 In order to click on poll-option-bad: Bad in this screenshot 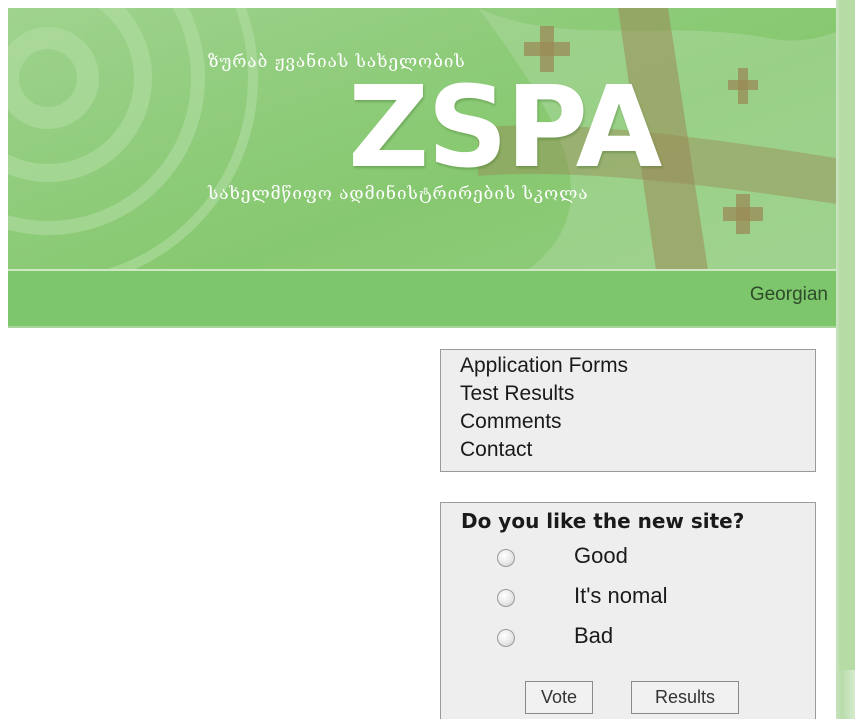, I will do `click(647, 638)`.